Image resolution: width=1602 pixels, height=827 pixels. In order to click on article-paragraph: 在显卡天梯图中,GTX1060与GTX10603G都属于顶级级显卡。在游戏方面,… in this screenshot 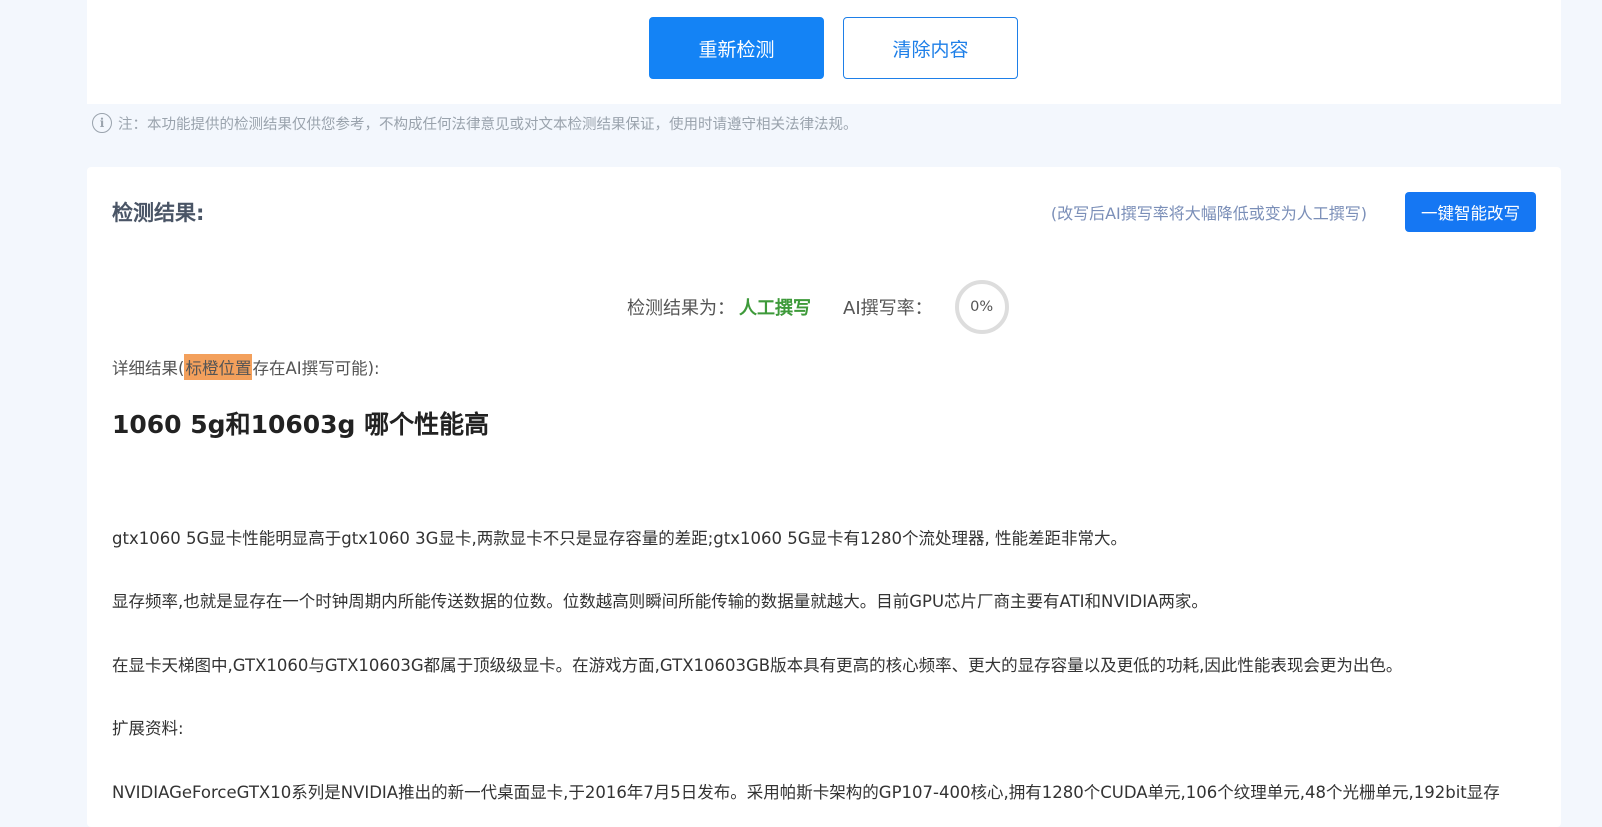, I will do `click(757, 665)`.